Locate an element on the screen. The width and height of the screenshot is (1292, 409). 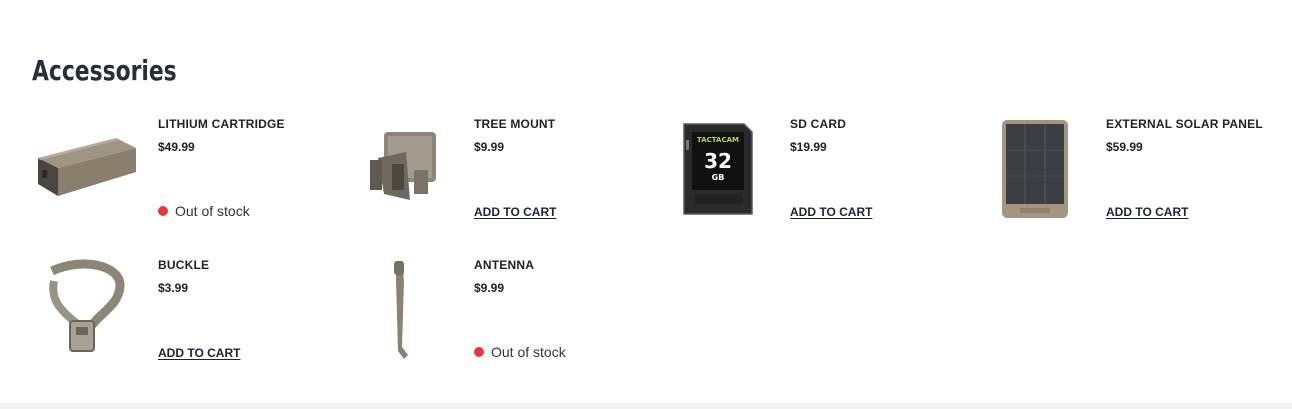
section-title: Accessories is located at coordinates (104, 70).